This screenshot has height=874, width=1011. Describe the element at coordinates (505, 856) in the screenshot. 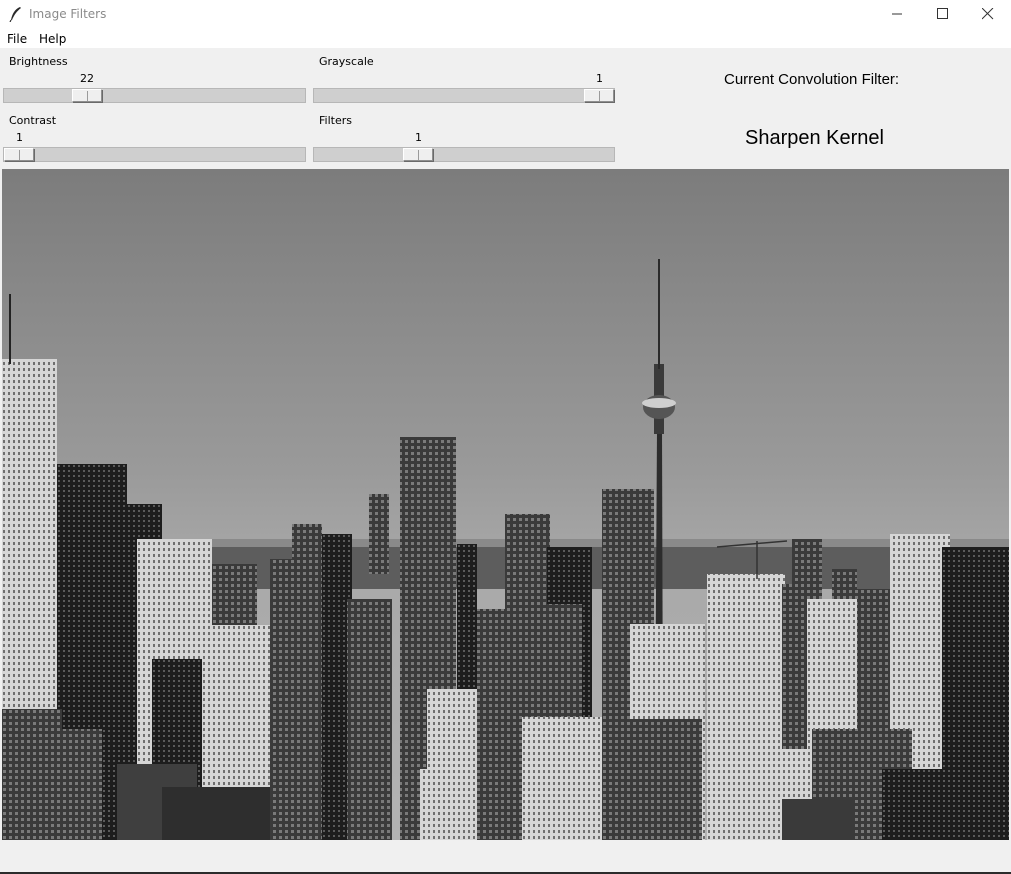

I see `status-bar` at that location.